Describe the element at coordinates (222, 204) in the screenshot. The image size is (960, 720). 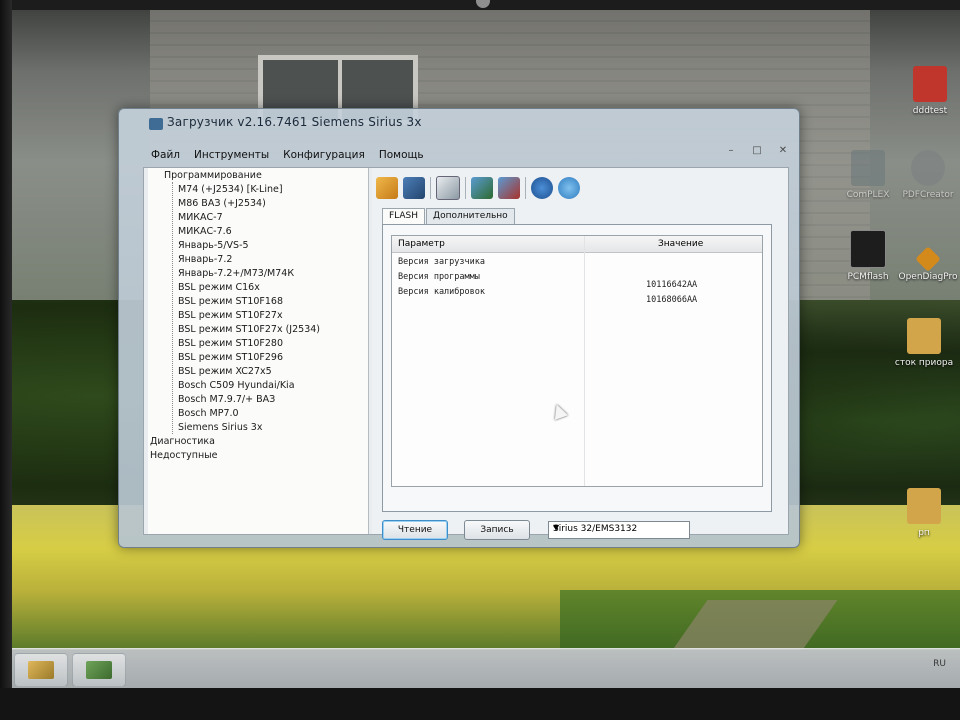
I see `tree-item: M86 ВАЗ (+J2534)` at that location.